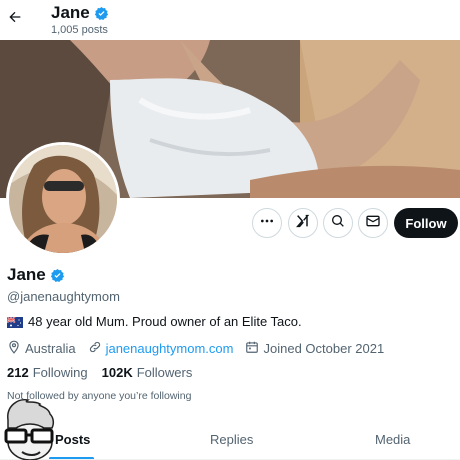 This screenshot has width=460, height=460. Describe the element at coordinates (426, 223) in the screenshot. I see `follow-button: Follow` at that location.